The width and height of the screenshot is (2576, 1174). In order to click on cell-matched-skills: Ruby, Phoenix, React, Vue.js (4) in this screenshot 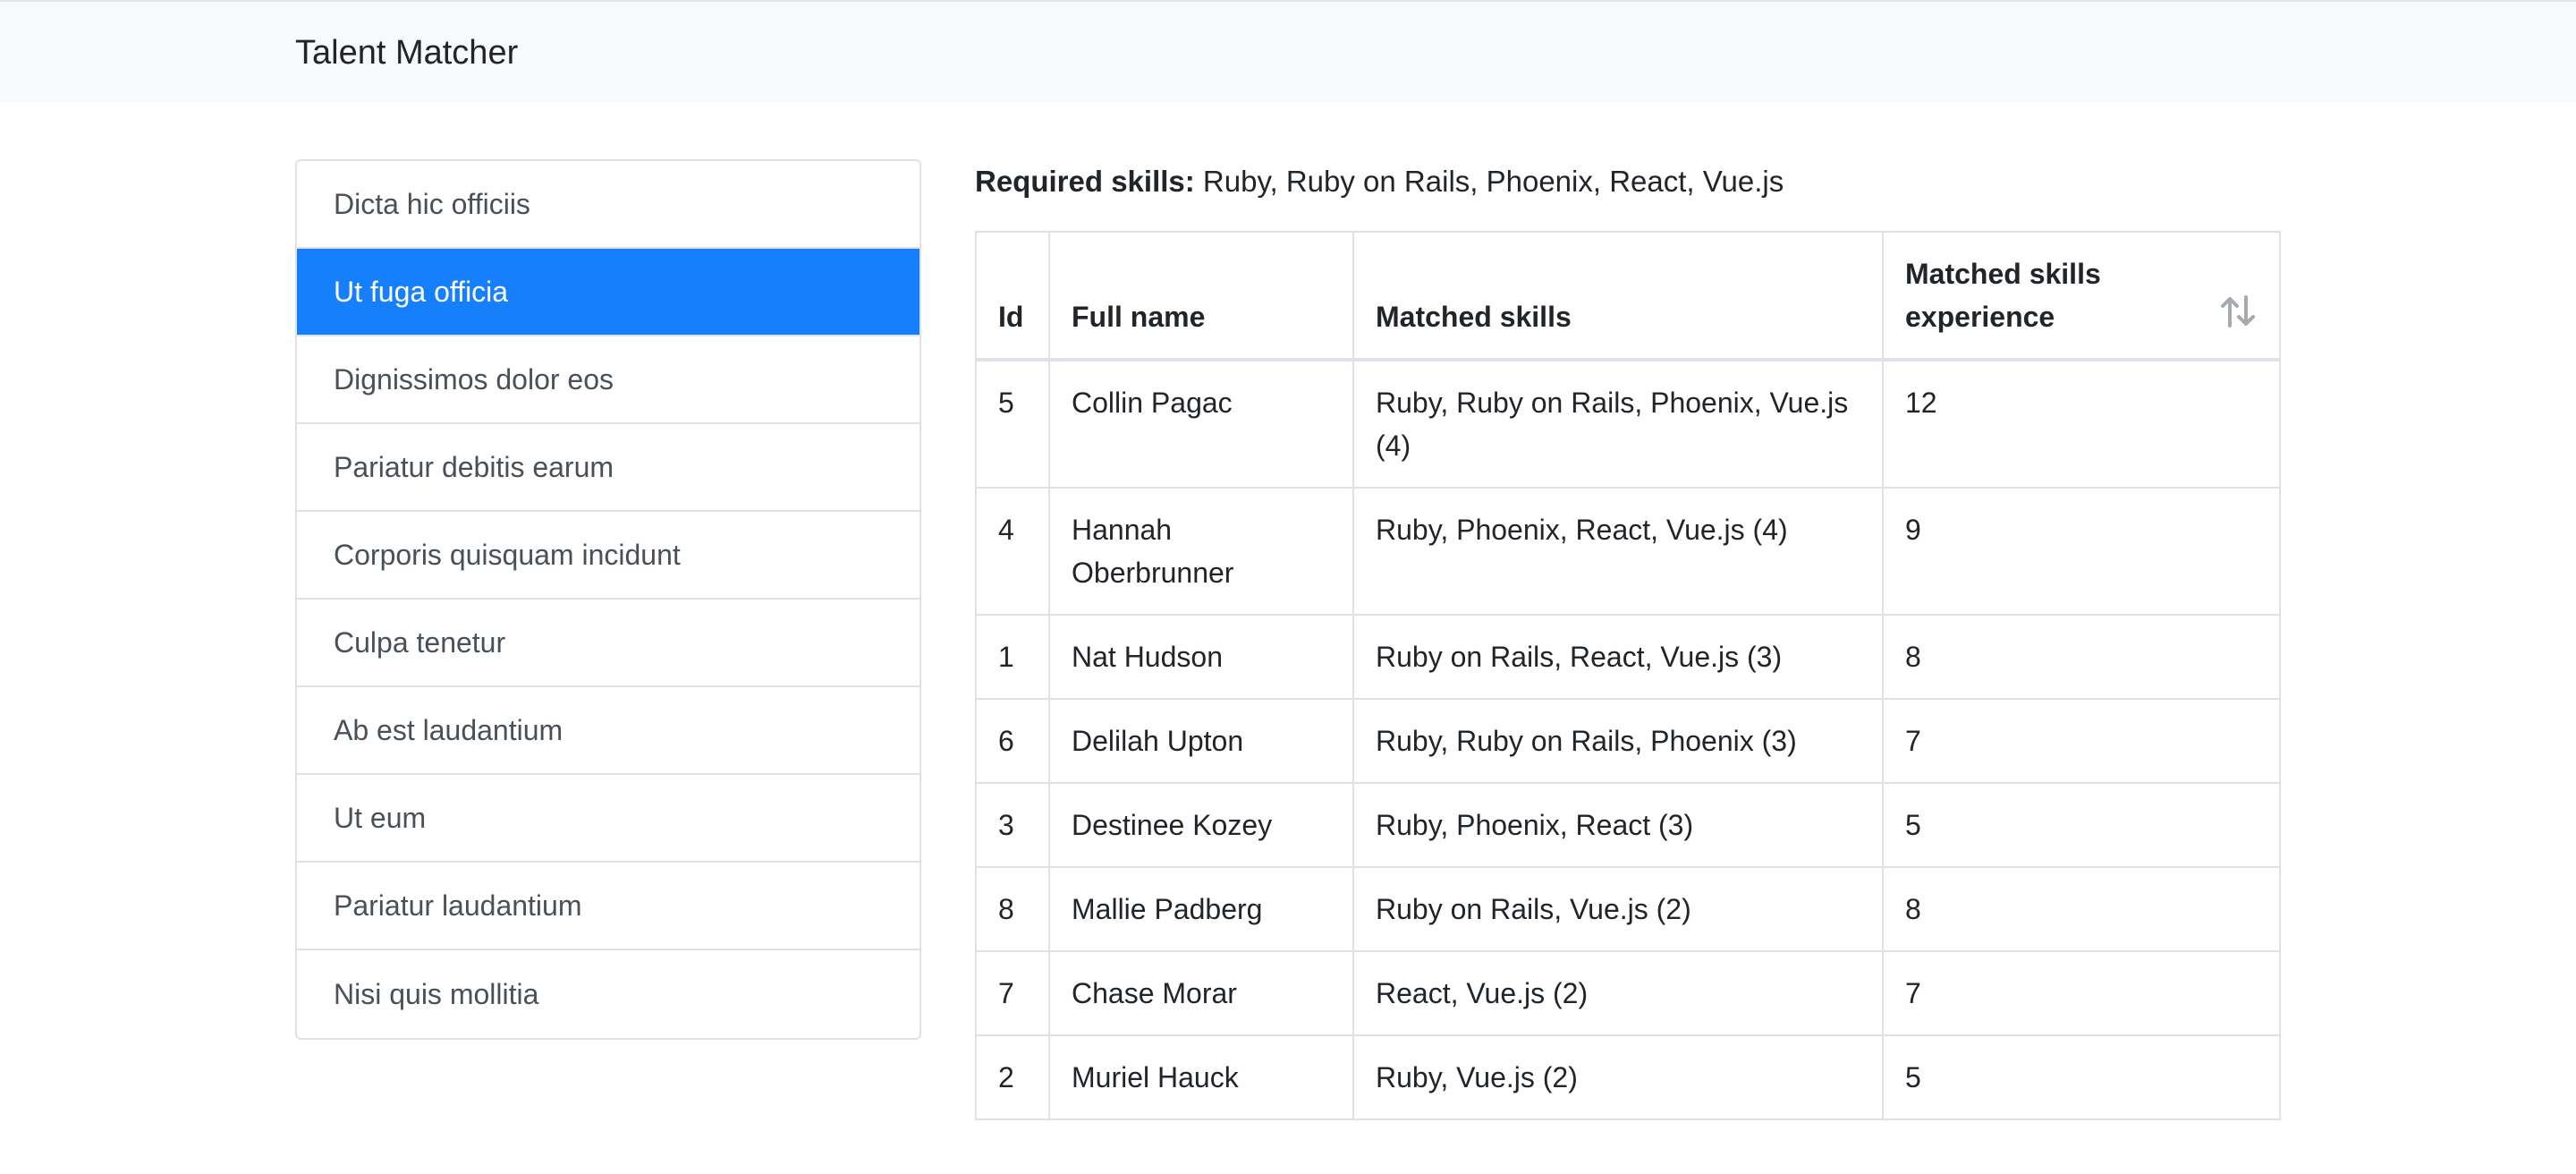, I will do `click(1618, 551)`.